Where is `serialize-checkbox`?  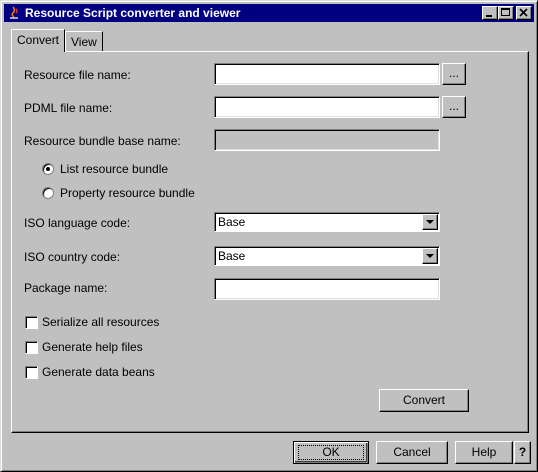
serialize-checkbox is located at coordinates (31, 322).